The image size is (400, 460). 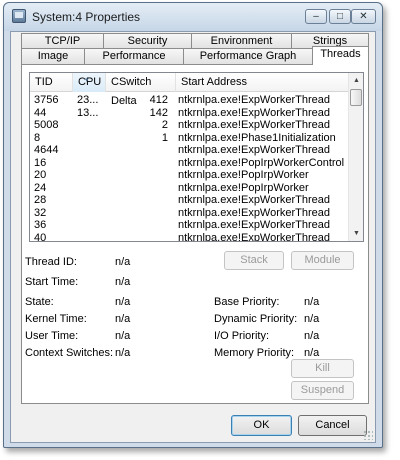 I want to click on user-time-value: n/a, so click(x=123, y=336).